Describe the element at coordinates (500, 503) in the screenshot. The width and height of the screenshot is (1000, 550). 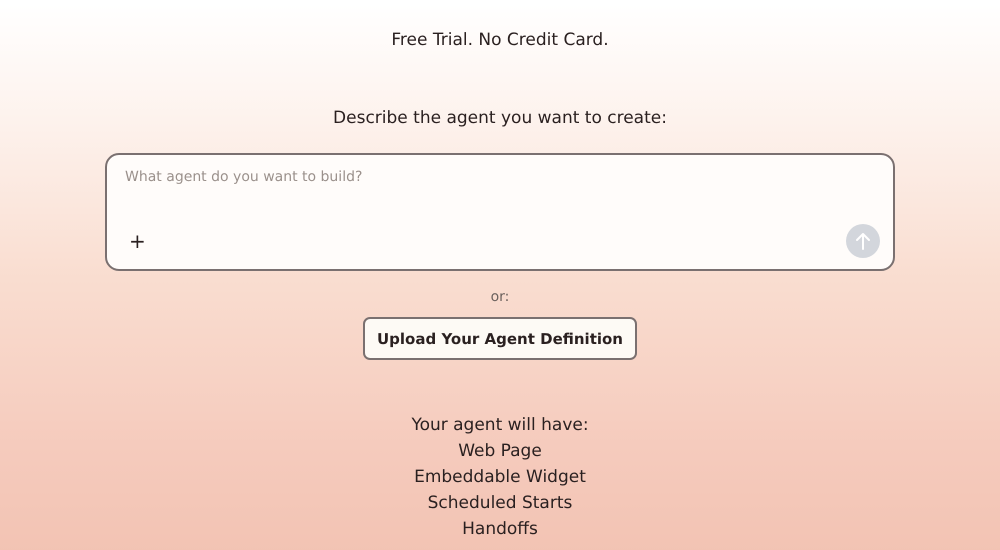
I see `feature-item: Scheduled Starts` at that location.